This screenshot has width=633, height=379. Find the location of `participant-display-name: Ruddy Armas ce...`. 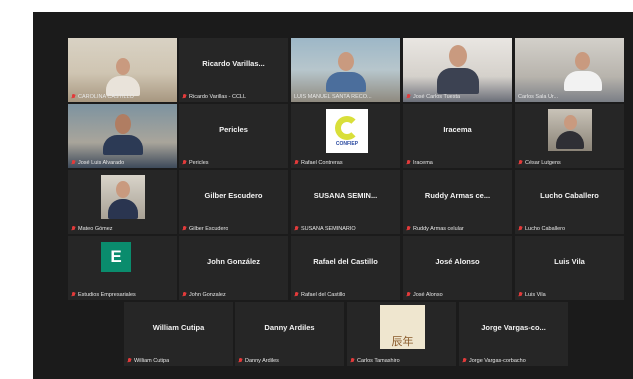

participant-display-name: Ruddy Armas ce... is located at coordinates (457, 195).